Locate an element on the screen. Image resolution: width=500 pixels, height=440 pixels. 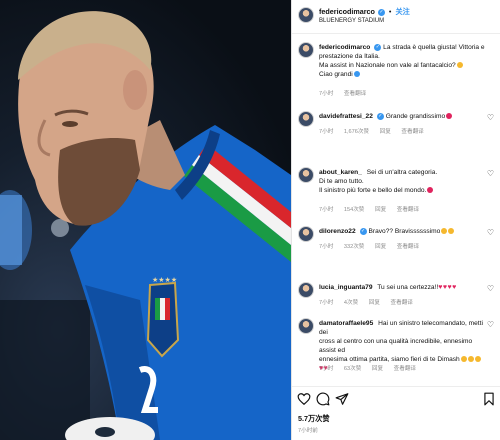
follow-button: 关注 is located at coordinates (402, 11).